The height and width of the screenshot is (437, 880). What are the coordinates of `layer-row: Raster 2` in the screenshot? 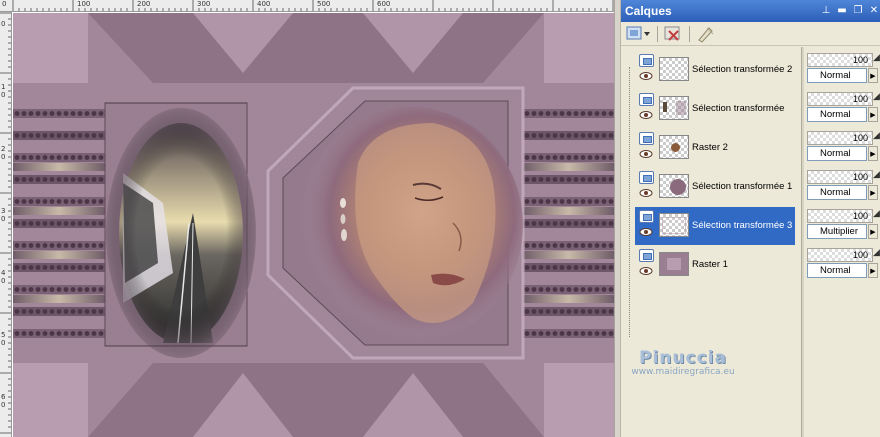 It's located at (715, 148).